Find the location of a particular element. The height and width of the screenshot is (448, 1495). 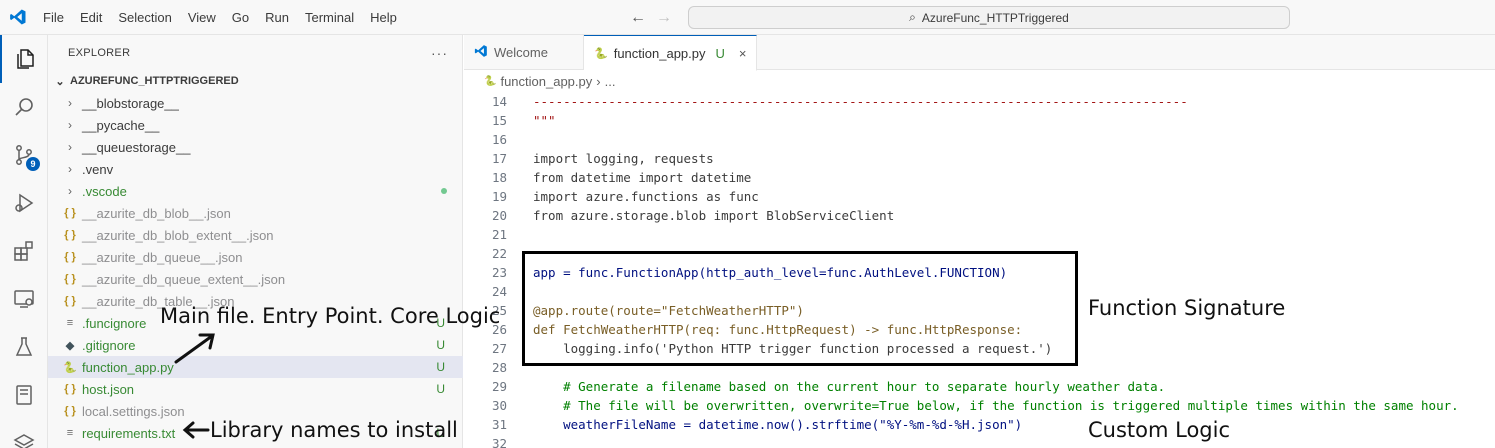

menu-file: File is located at coordinates (53, 17).